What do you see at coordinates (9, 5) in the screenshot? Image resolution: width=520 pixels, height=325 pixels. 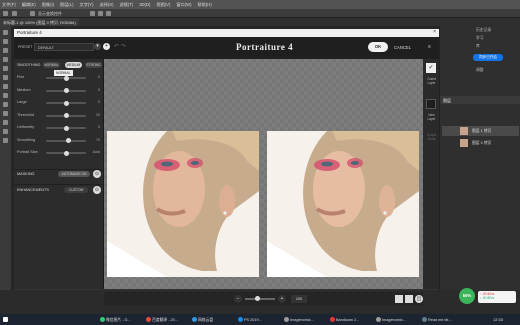 I see `menu-file: 文件(F)` at bounding box center [9, 5].